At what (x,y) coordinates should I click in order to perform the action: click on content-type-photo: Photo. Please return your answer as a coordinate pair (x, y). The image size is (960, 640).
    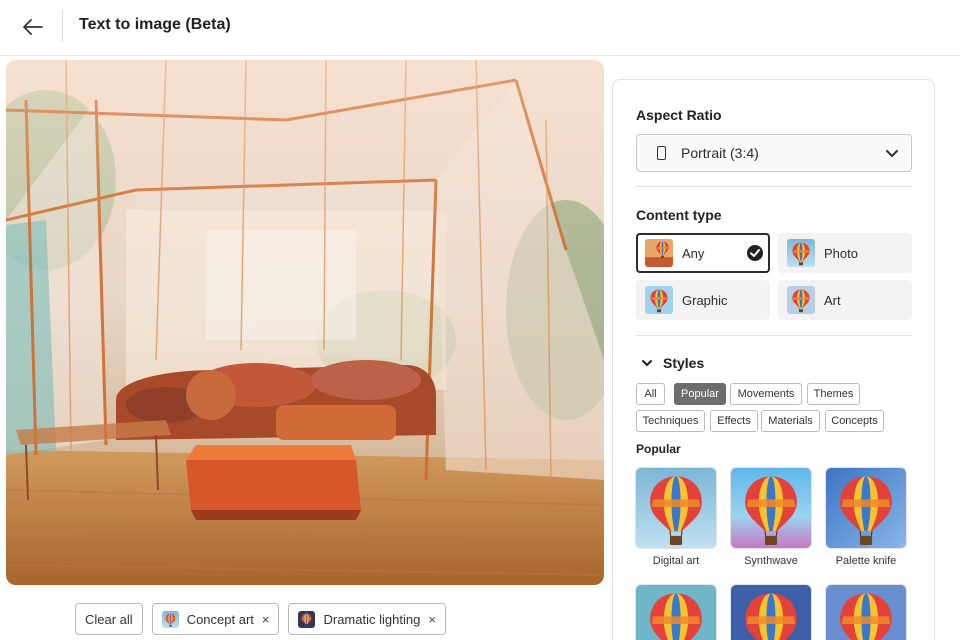
    Looking at the image, I should click on (845, 253).